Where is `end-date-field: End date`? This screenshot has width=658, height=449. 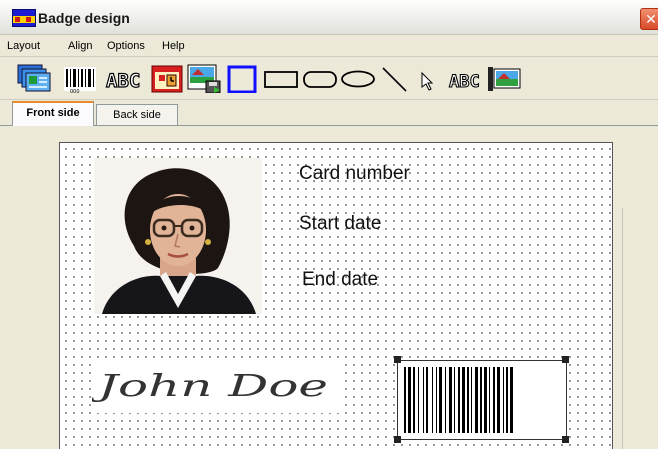 end-date-field: End date is located at coordinates (340, 280).